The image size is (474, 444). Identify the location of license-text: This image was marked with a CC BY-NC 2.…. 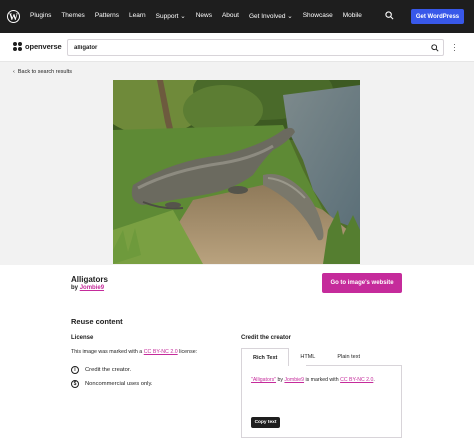
(134, 352).